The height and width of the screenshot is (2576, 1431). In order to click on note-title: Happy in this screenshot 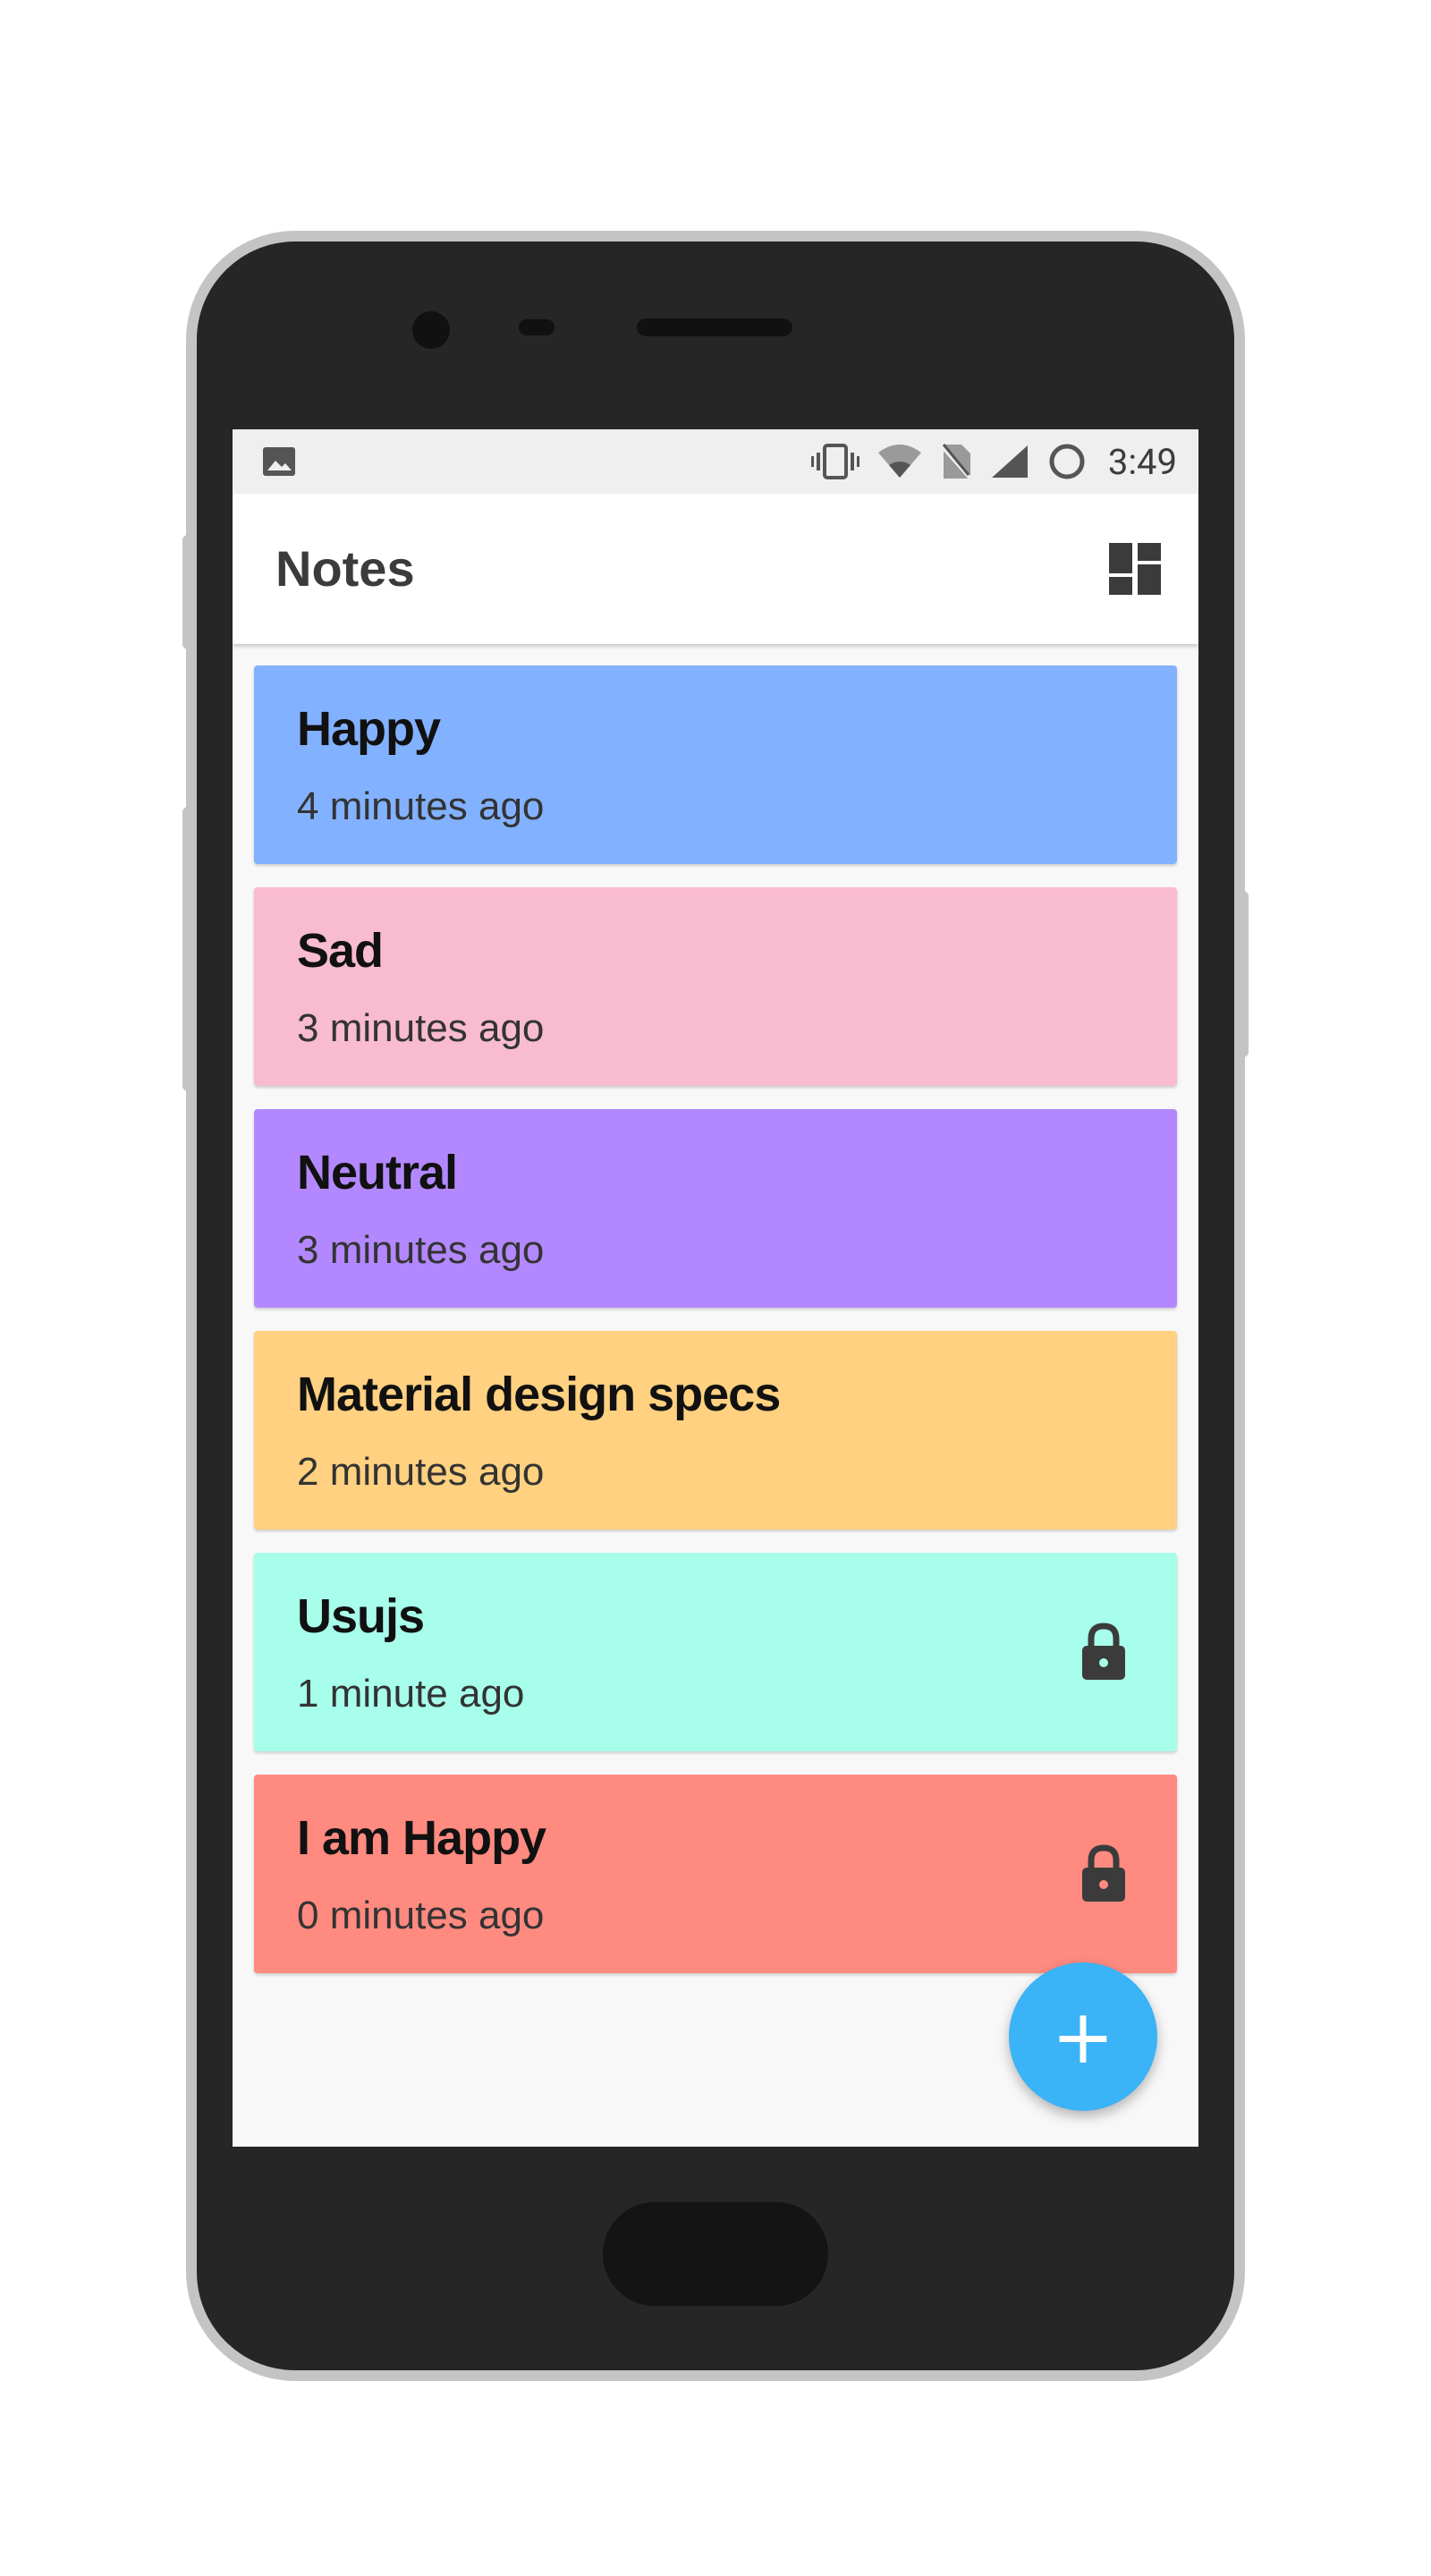, I will do `click(369, 729)`.